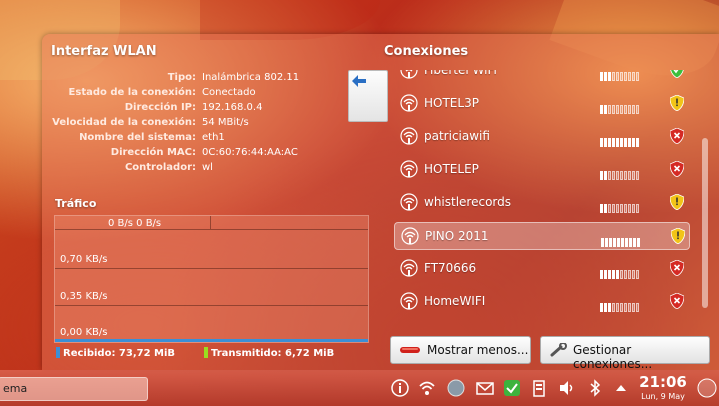 The height and width of the screenshot is (406, 719). Describe the element at coordinates (541, 268) in the screenshot. I see `network-item: FT70666` at that location.